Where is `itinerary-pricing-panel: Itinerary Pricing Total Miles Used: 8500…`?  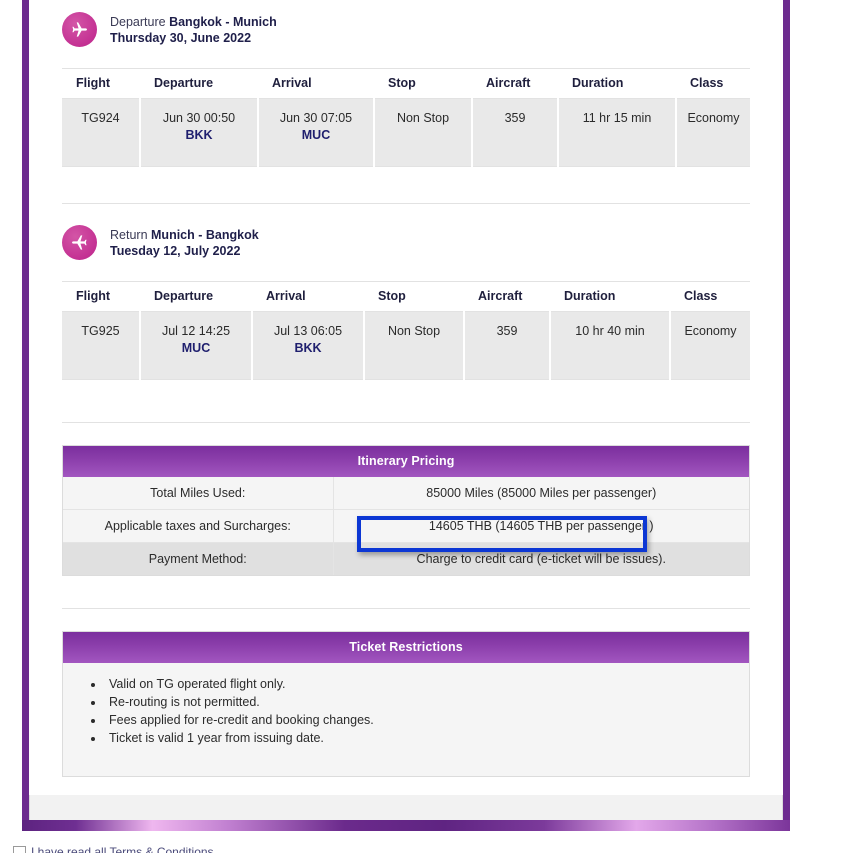
itinerary-pricing-panel: Itinerary Pricing Total Miles Used: 8500… is located at coordinates (406, 510).